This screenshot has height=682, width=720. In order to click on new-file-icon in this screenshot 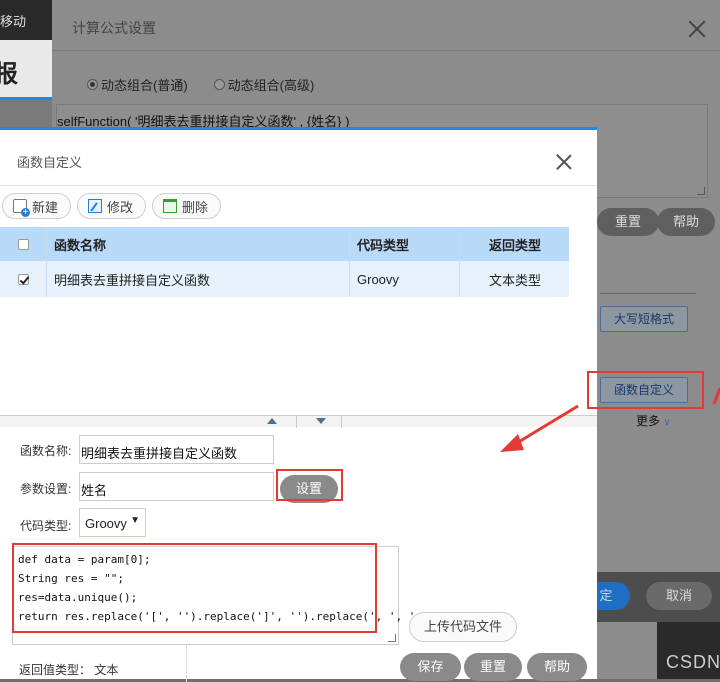, I will do `click(21, 208)`.